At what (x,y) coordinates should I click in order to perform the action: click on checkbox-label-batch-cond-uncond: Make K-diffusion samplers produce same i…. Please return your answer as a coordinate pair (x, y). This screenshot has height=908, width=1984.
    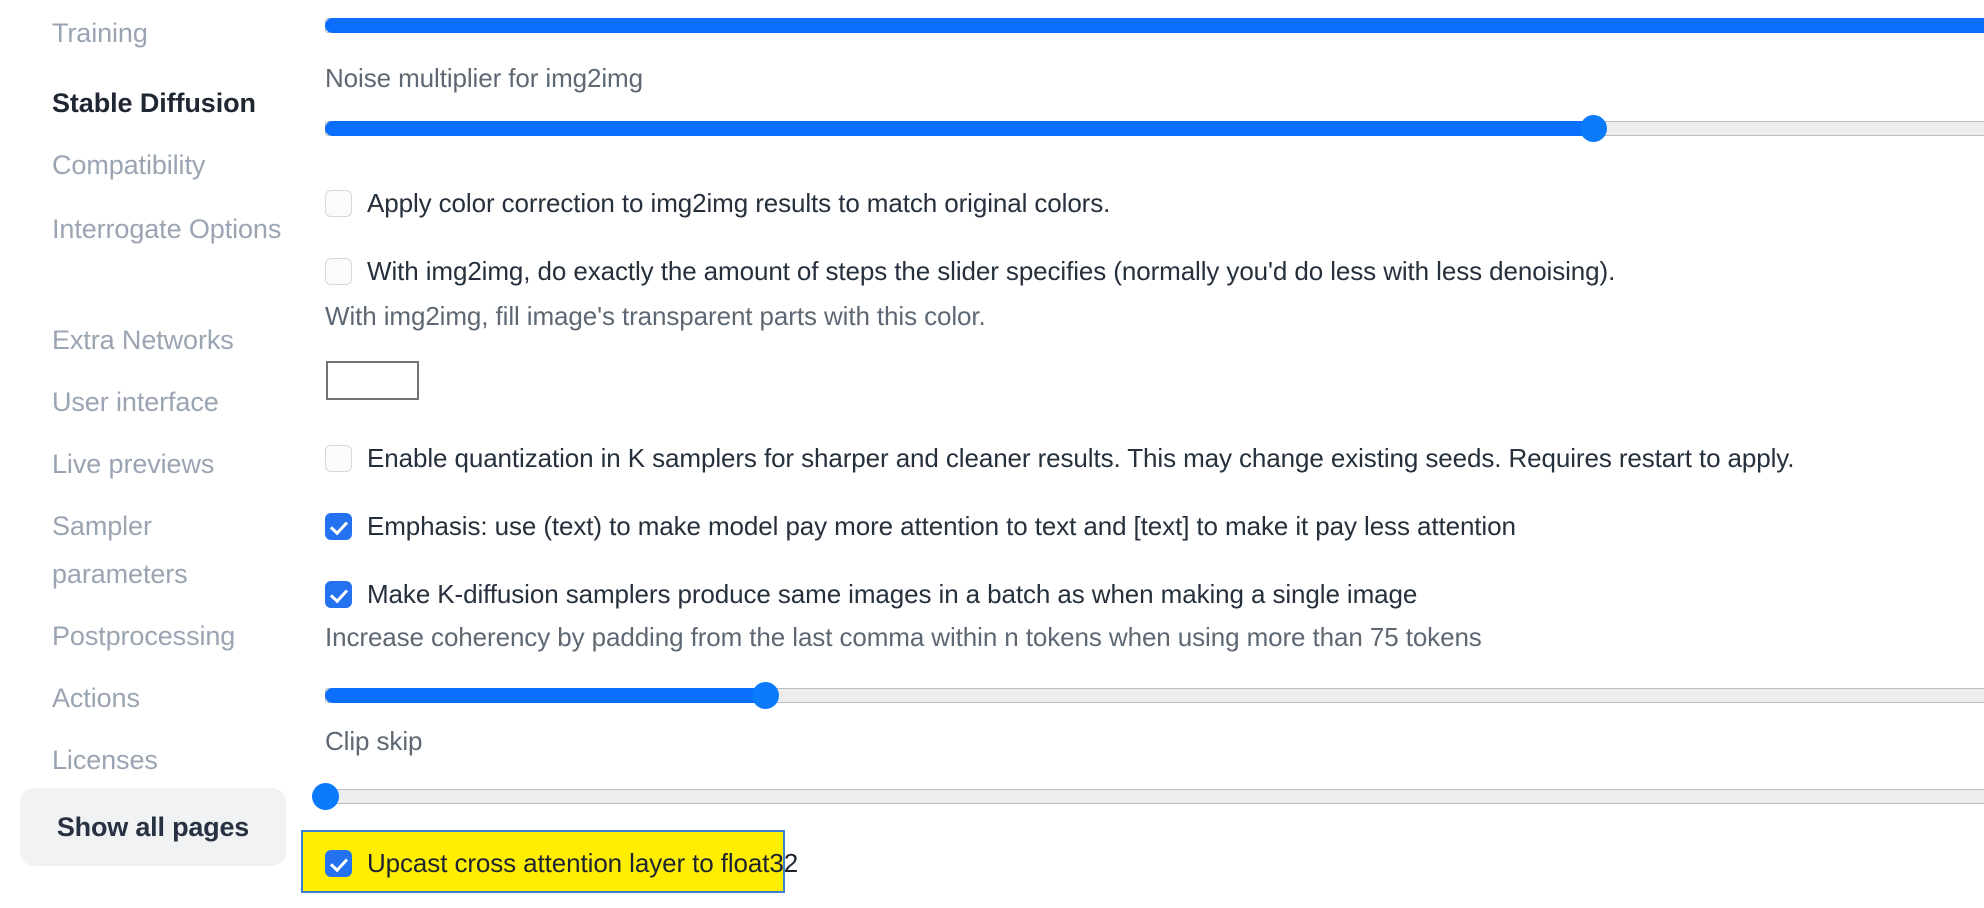
    Looking at the image, I should click on (892, 594).